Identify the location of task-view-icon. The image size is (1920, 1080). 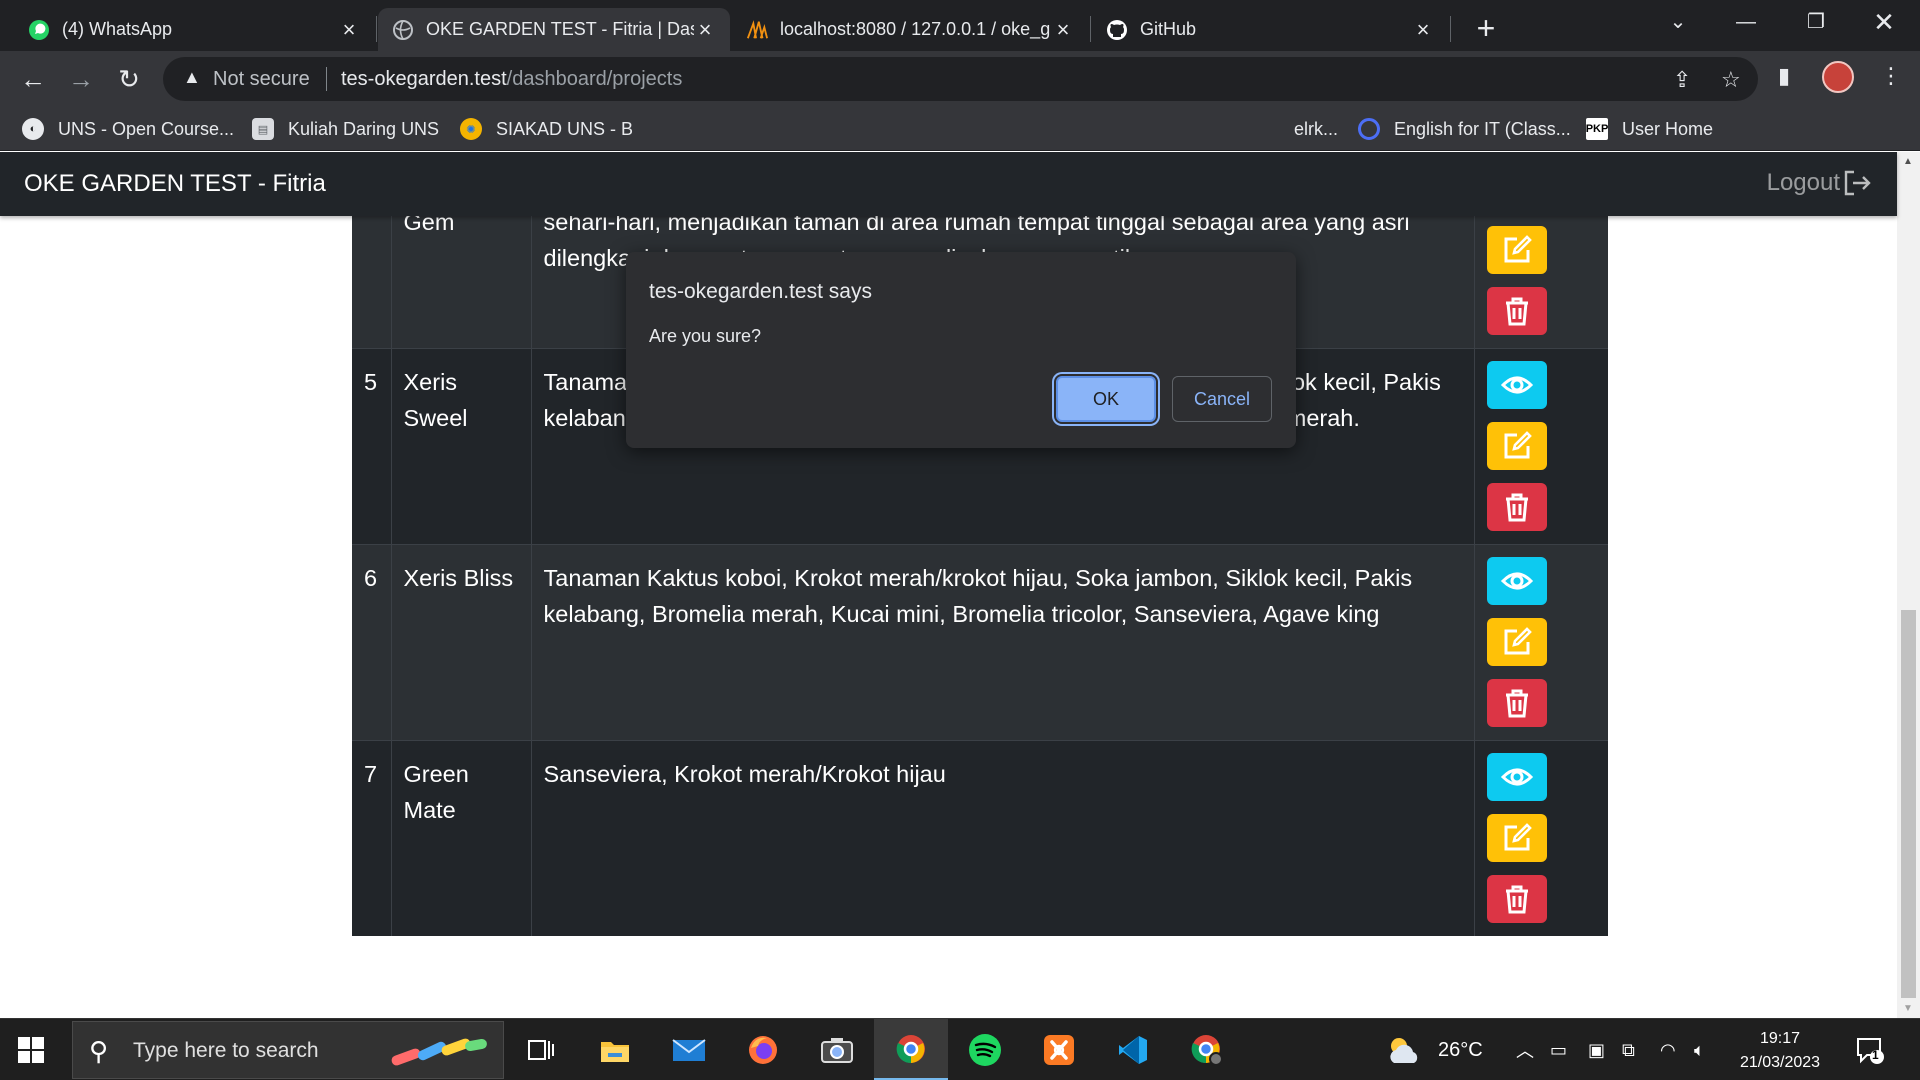
(541, 1049).